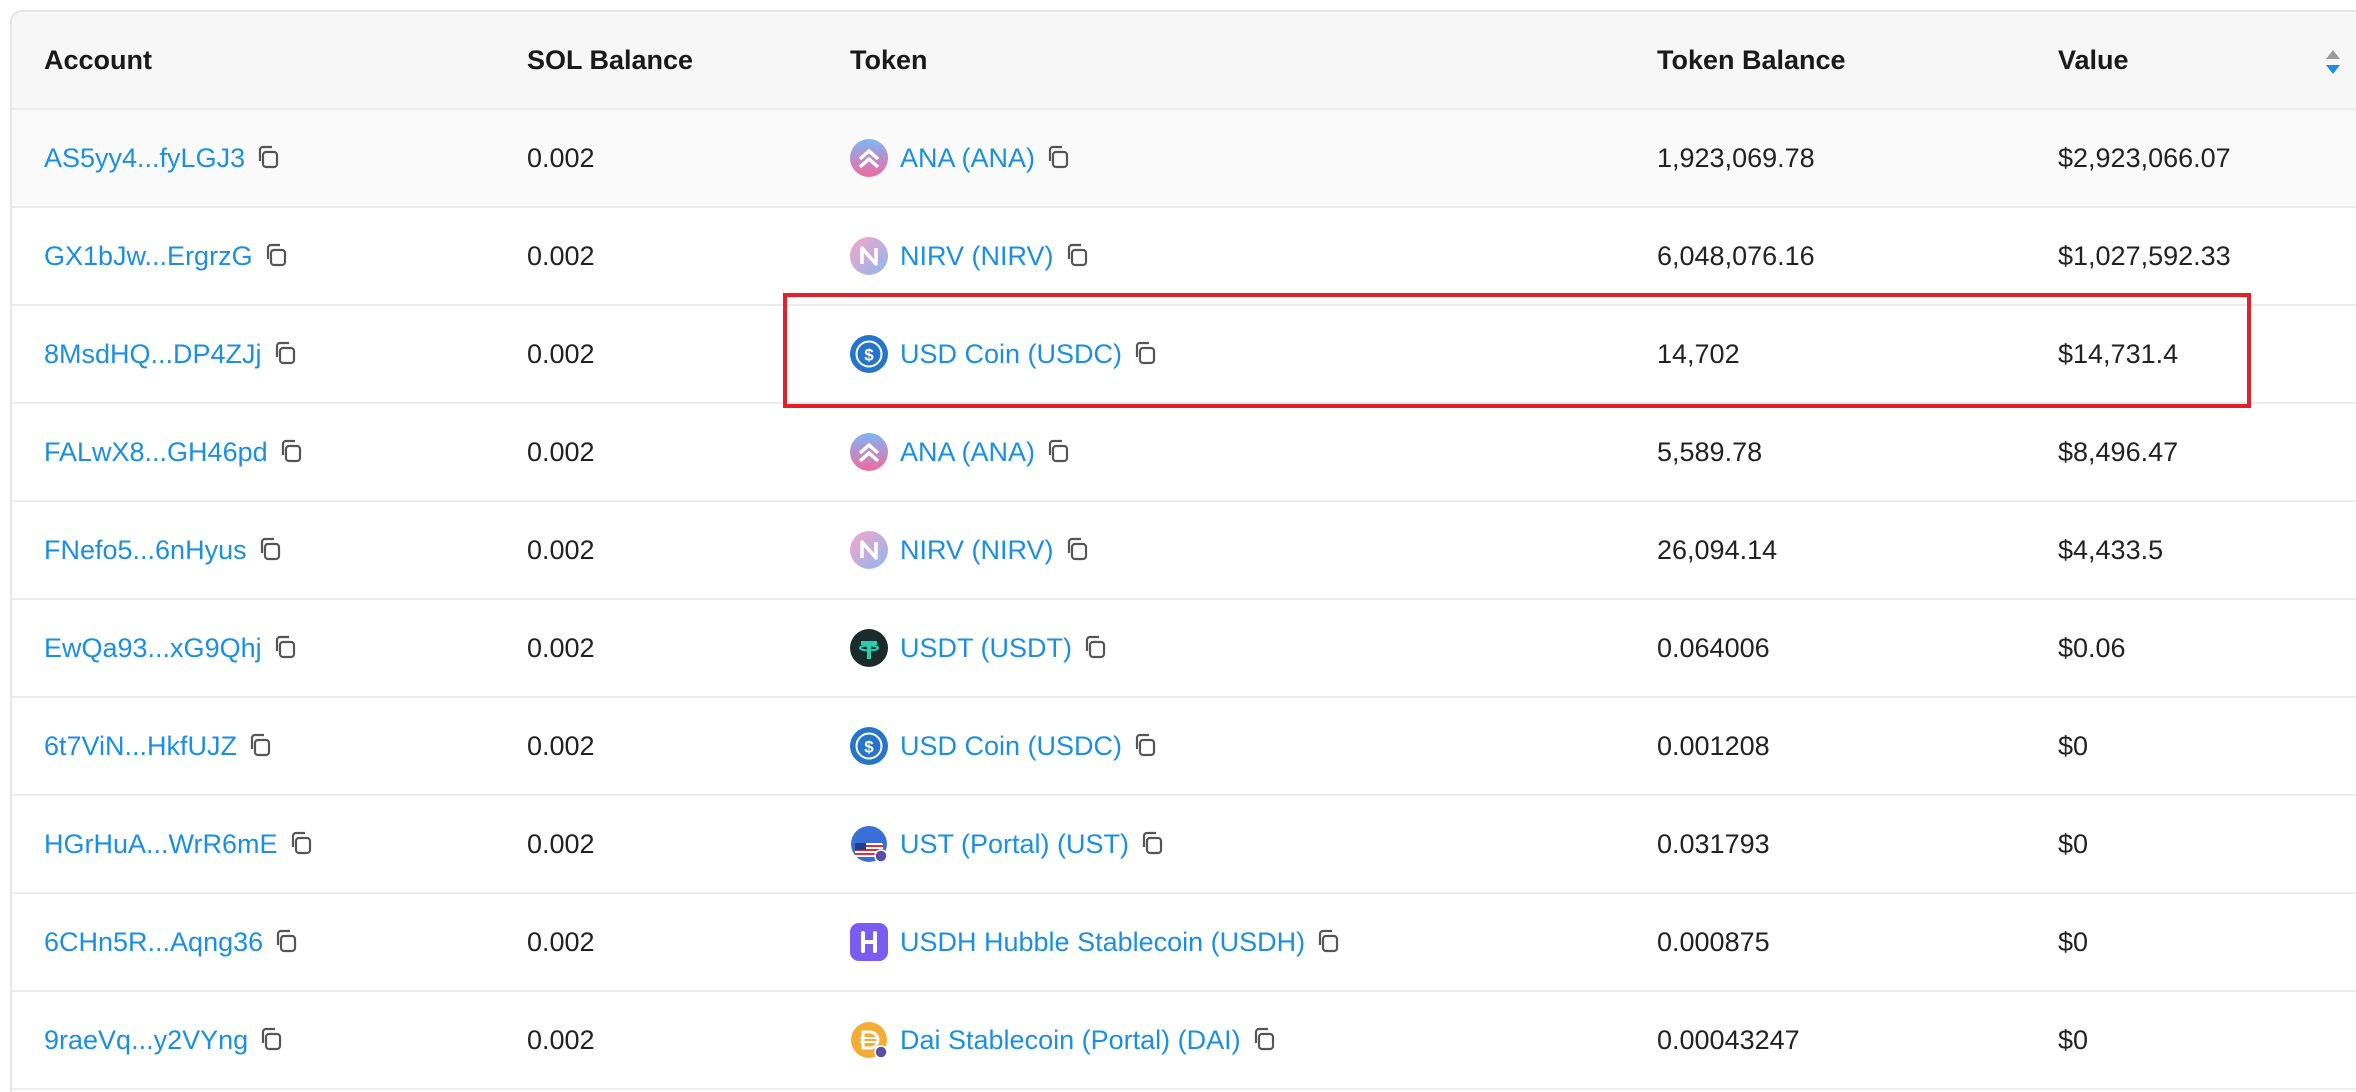  What do you see at coordinates (1717, 549) in the screenshot?
I see `token-balance-value: 26,094.14` at bounding box center [1717, 549].